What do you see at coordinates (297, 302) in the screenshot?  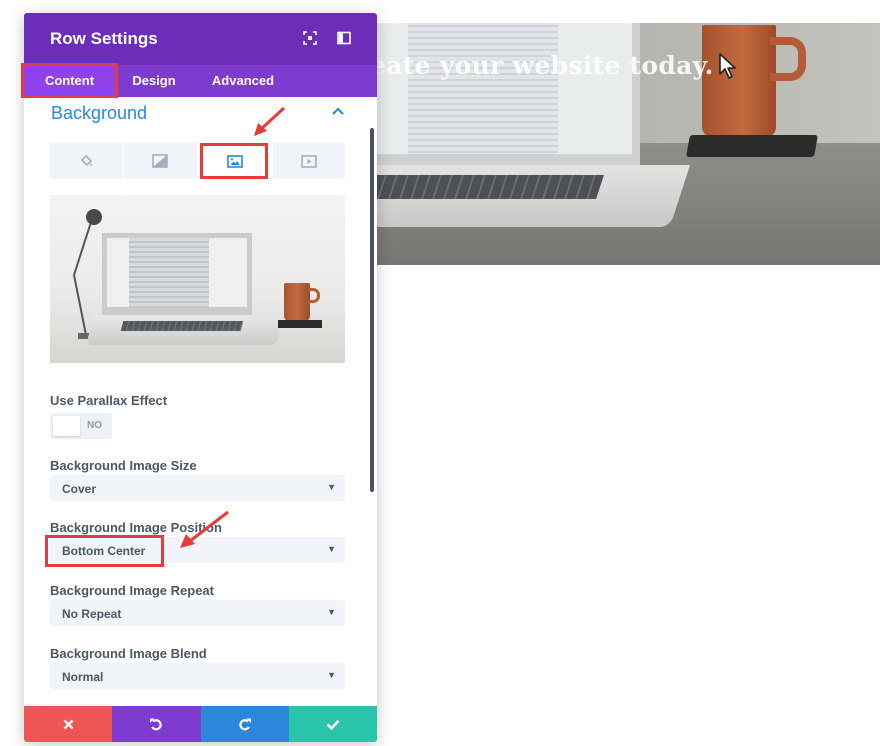 I see `preview-mug` at bounding box center [297, 302].